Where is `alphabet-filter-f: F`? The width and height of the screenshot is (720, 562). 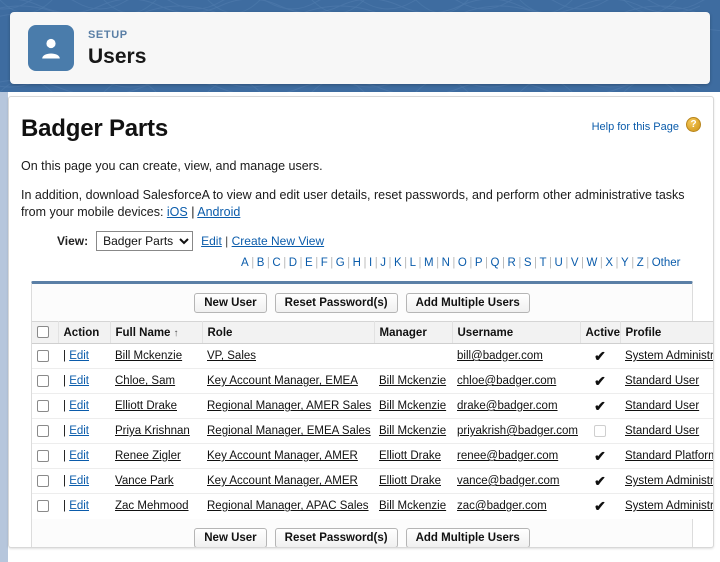 alphabet-filter-f: F is located at coordinates (324, 263).